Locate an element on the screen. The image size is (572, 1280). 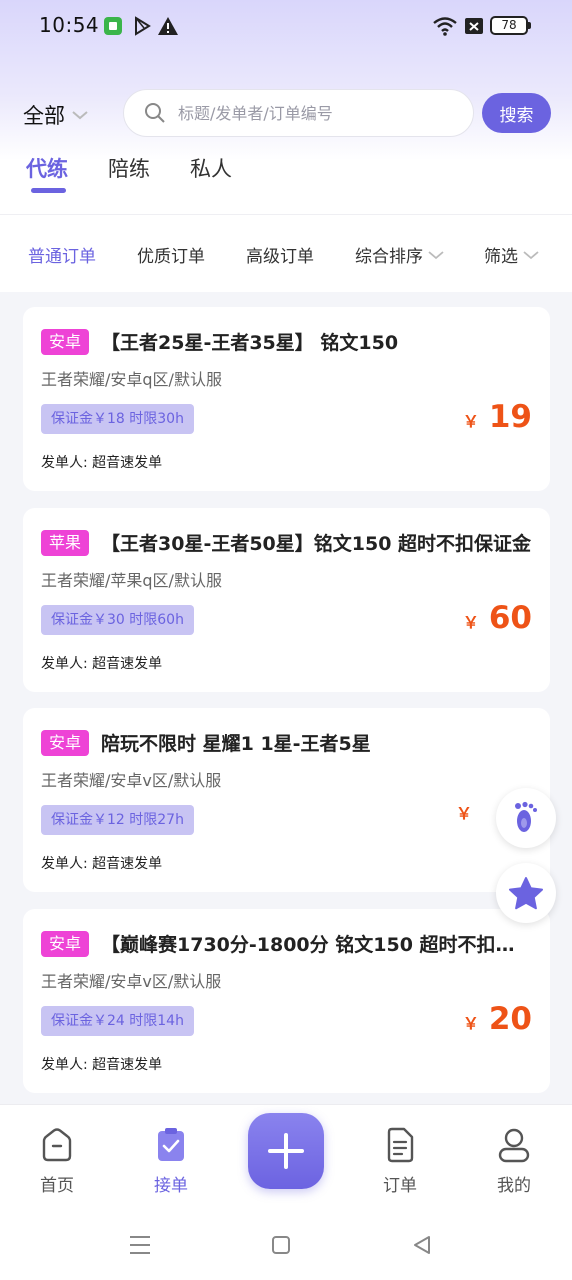
sim-off-icon is located at coordinates (474, 26).